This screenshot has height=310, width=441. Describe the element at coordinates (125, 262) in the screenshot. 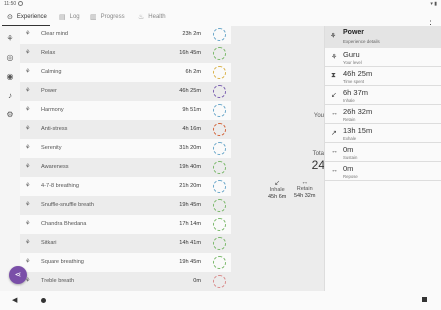

I see `list-item: ⚘ Square breathing 19h 45m` at that location.